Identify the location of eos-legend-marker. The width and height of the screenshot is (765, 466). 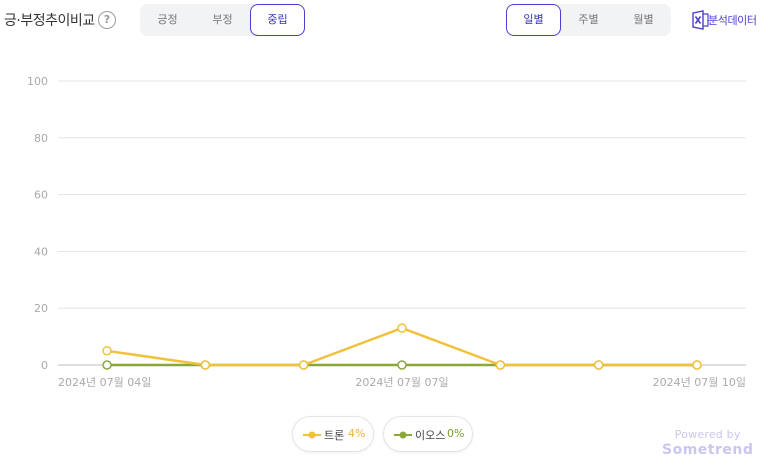
(403, 435).